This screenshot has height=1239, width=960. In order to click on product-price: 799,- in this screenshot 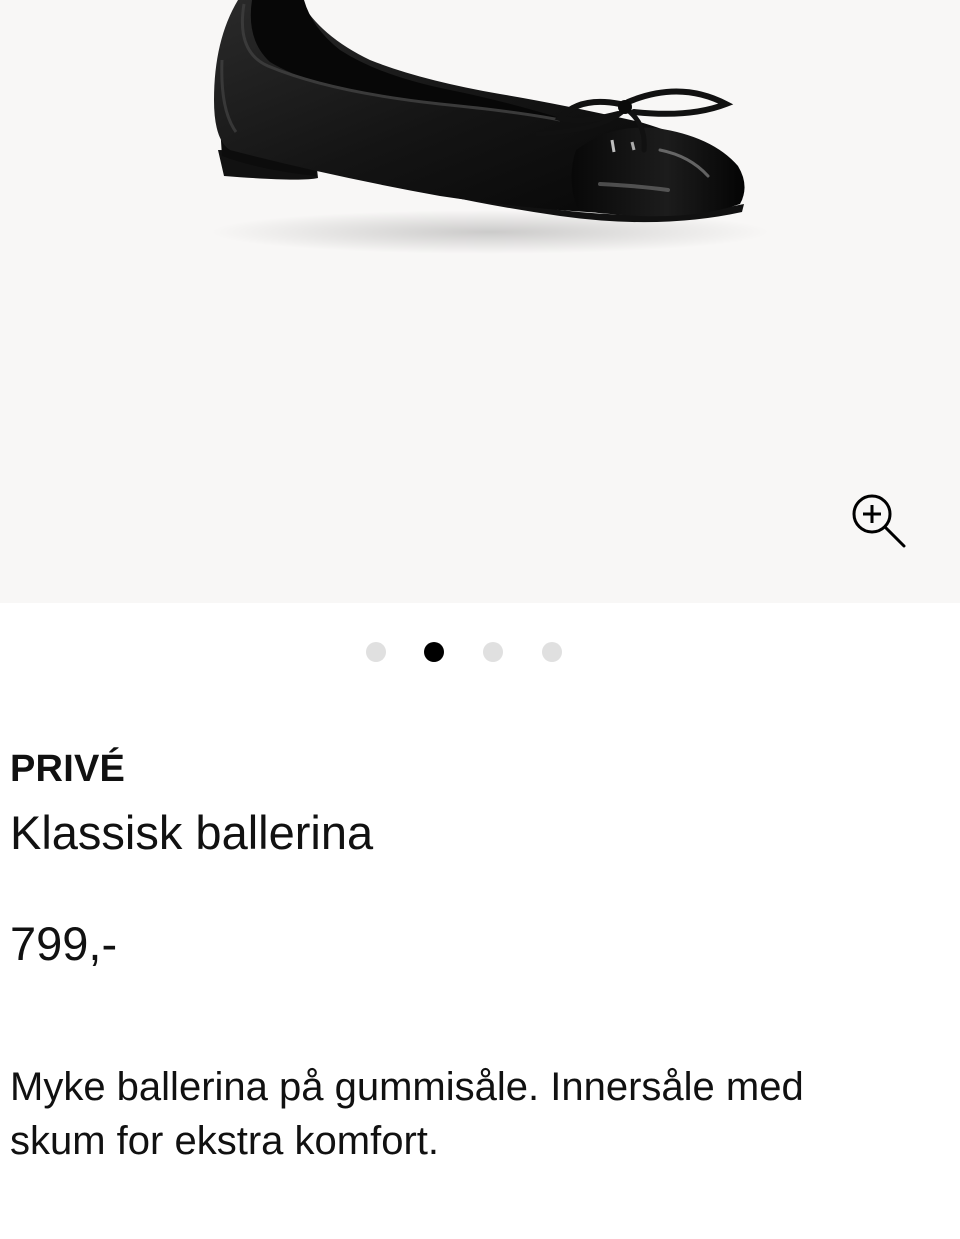, I will do `click(64, 943)`.